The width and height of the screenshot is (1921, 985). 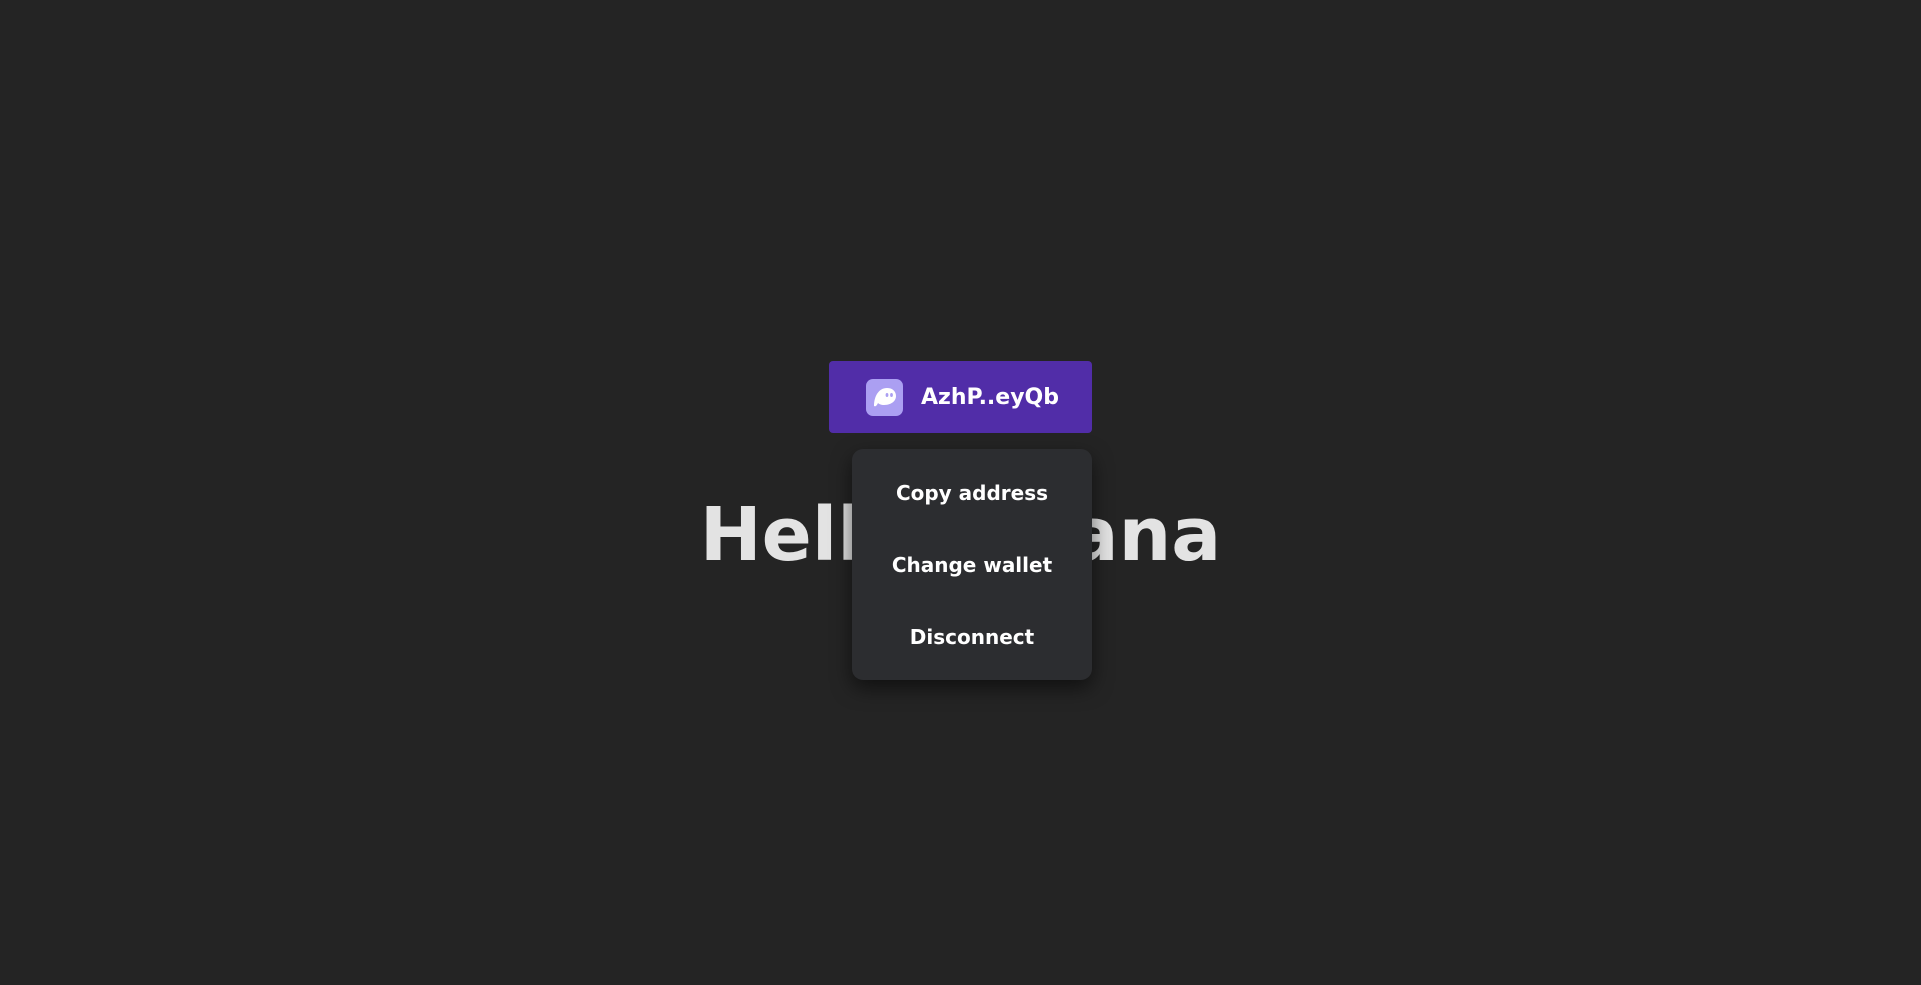 I want to click on change-wallet-menu-item: Change wallet, so click(x=972, y=564).